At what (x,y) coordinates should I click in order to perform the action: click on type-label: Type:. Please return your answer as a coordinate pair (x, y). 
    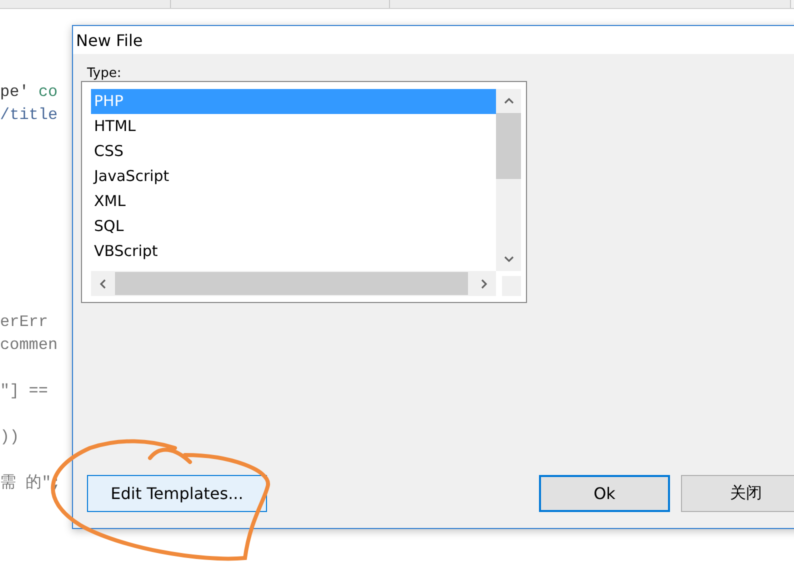
    Looking at the image, I should click on (104, 73).